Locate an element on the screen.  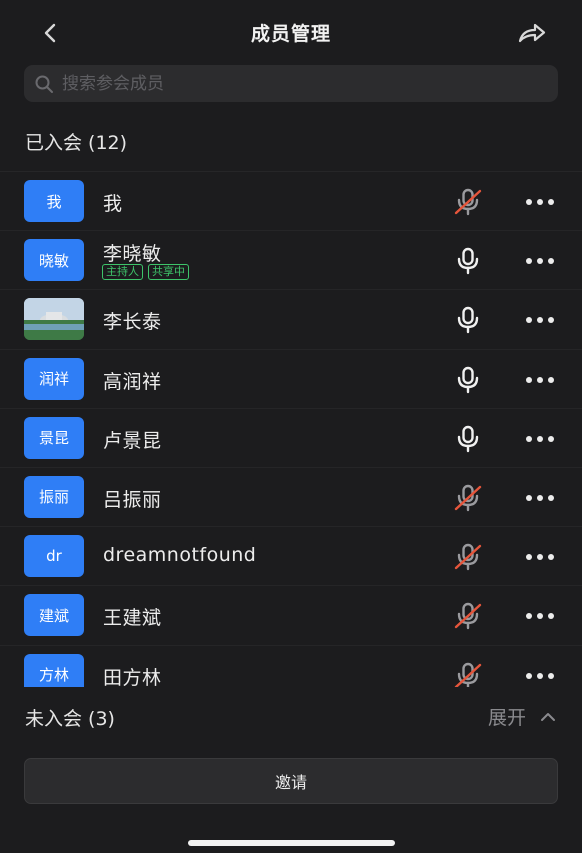
avatar: 晓敏 is located at coordinates (54, 260).